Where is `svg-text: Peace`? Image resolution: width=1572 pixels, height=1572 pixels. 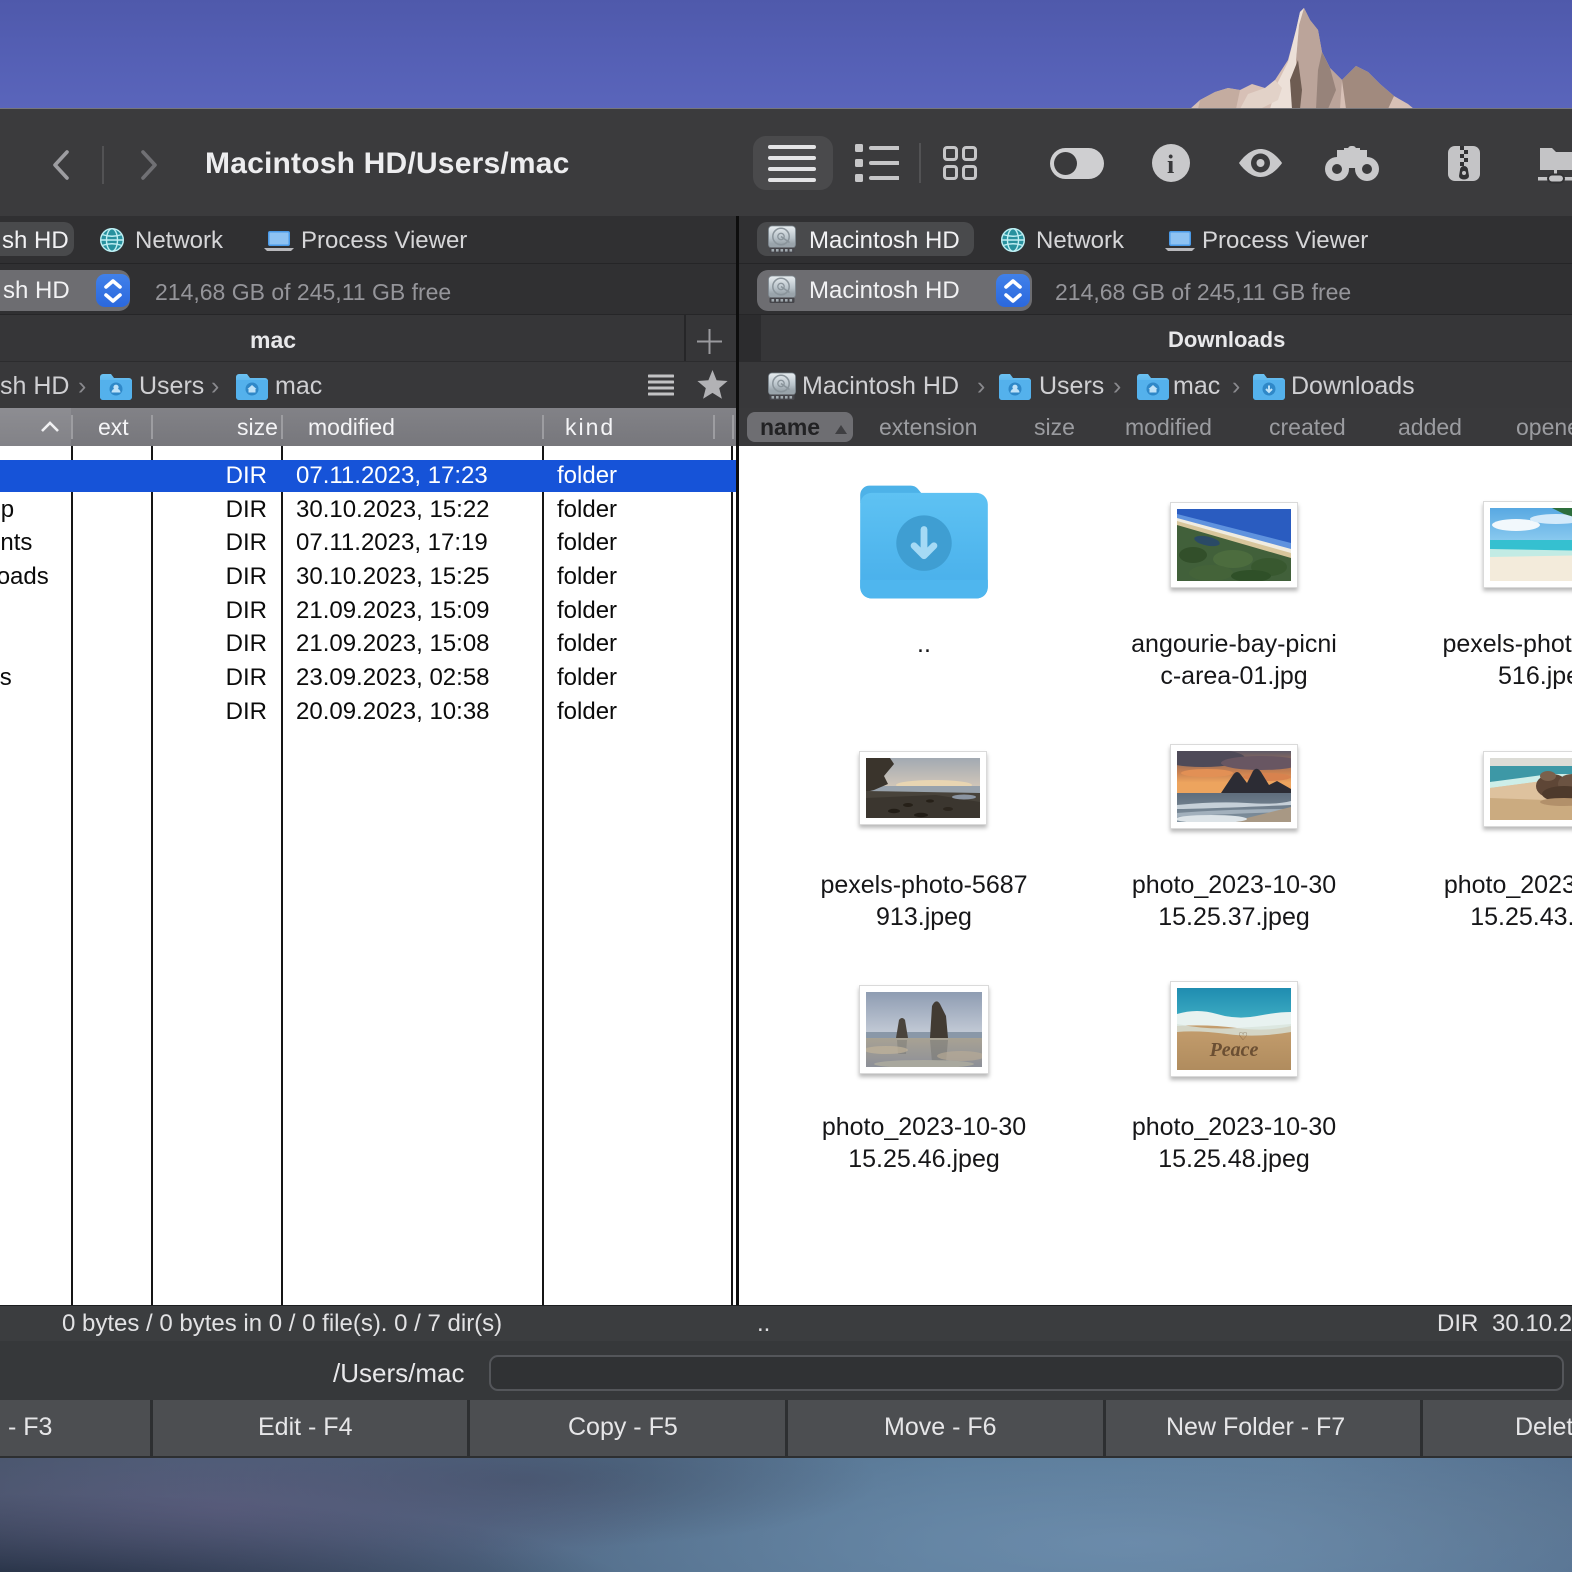
svg-text: Peace is located at coordinates (1234, 1050).